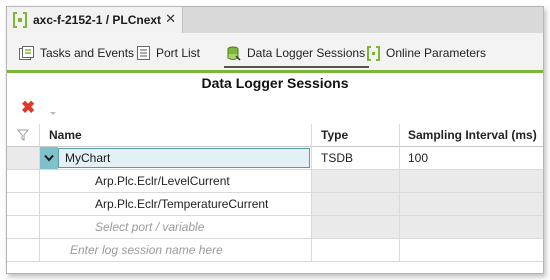 Image resolution: width=550 pixels, height=280 pixels. I want to click on variable-name-cell: Arp.Plc.Eclr/TemperatureCurrent, so click(176, 204).